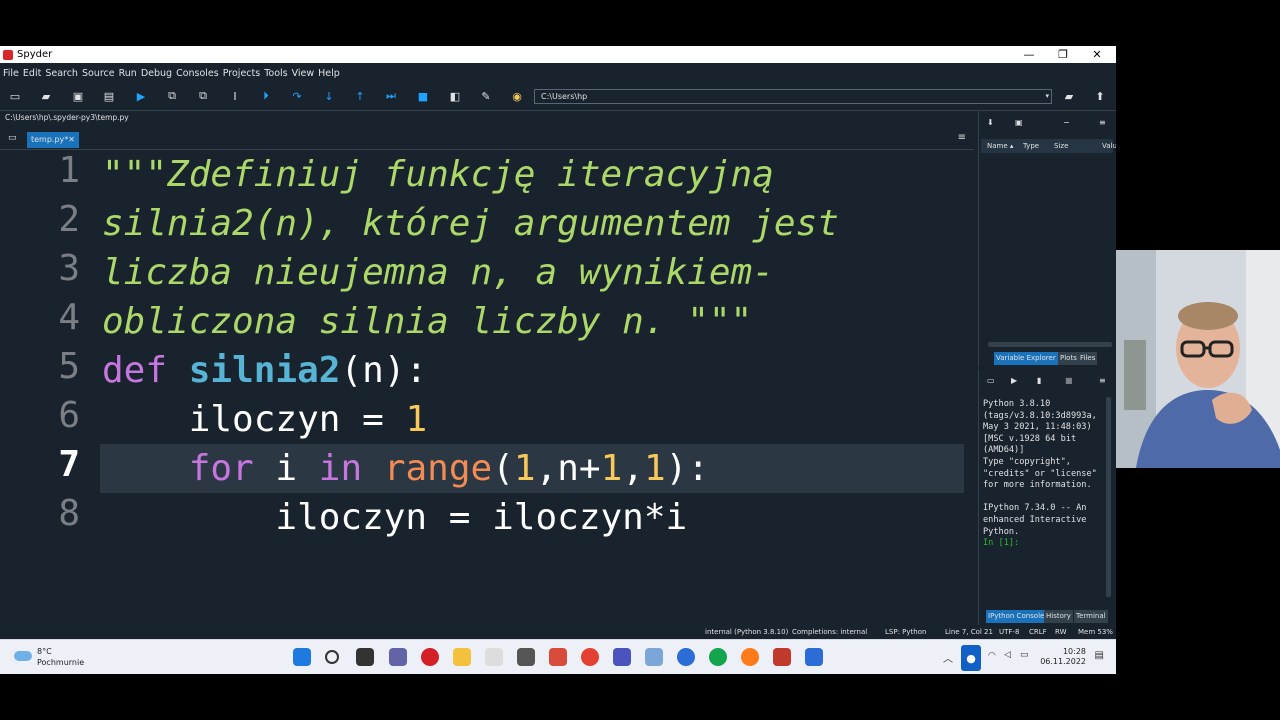  I want to click on step-into-icon: ↓, so click(329, 96).